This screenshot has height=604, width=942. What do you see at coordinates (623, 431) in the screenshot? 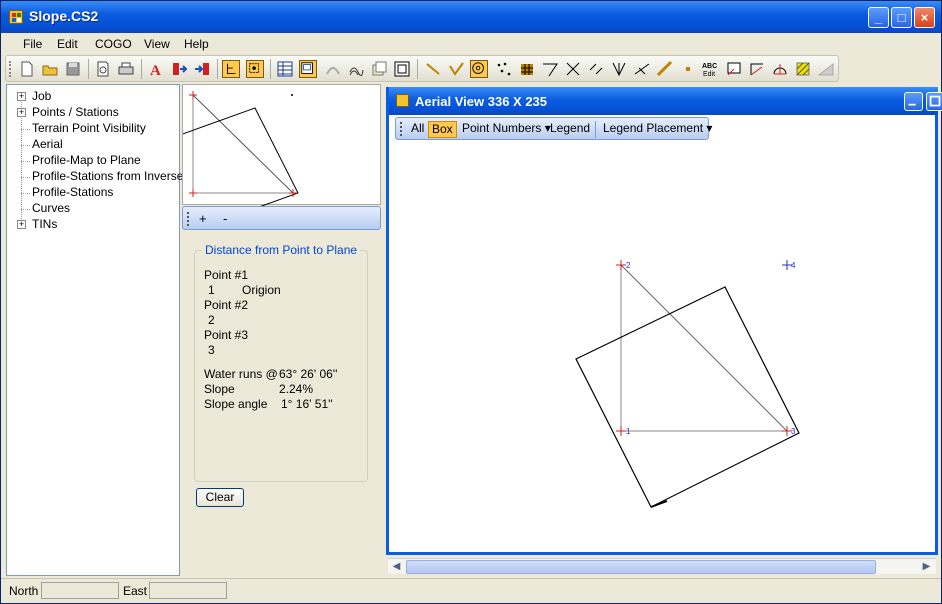
I see `point-marker: 1` at bounding box center [623, 431].